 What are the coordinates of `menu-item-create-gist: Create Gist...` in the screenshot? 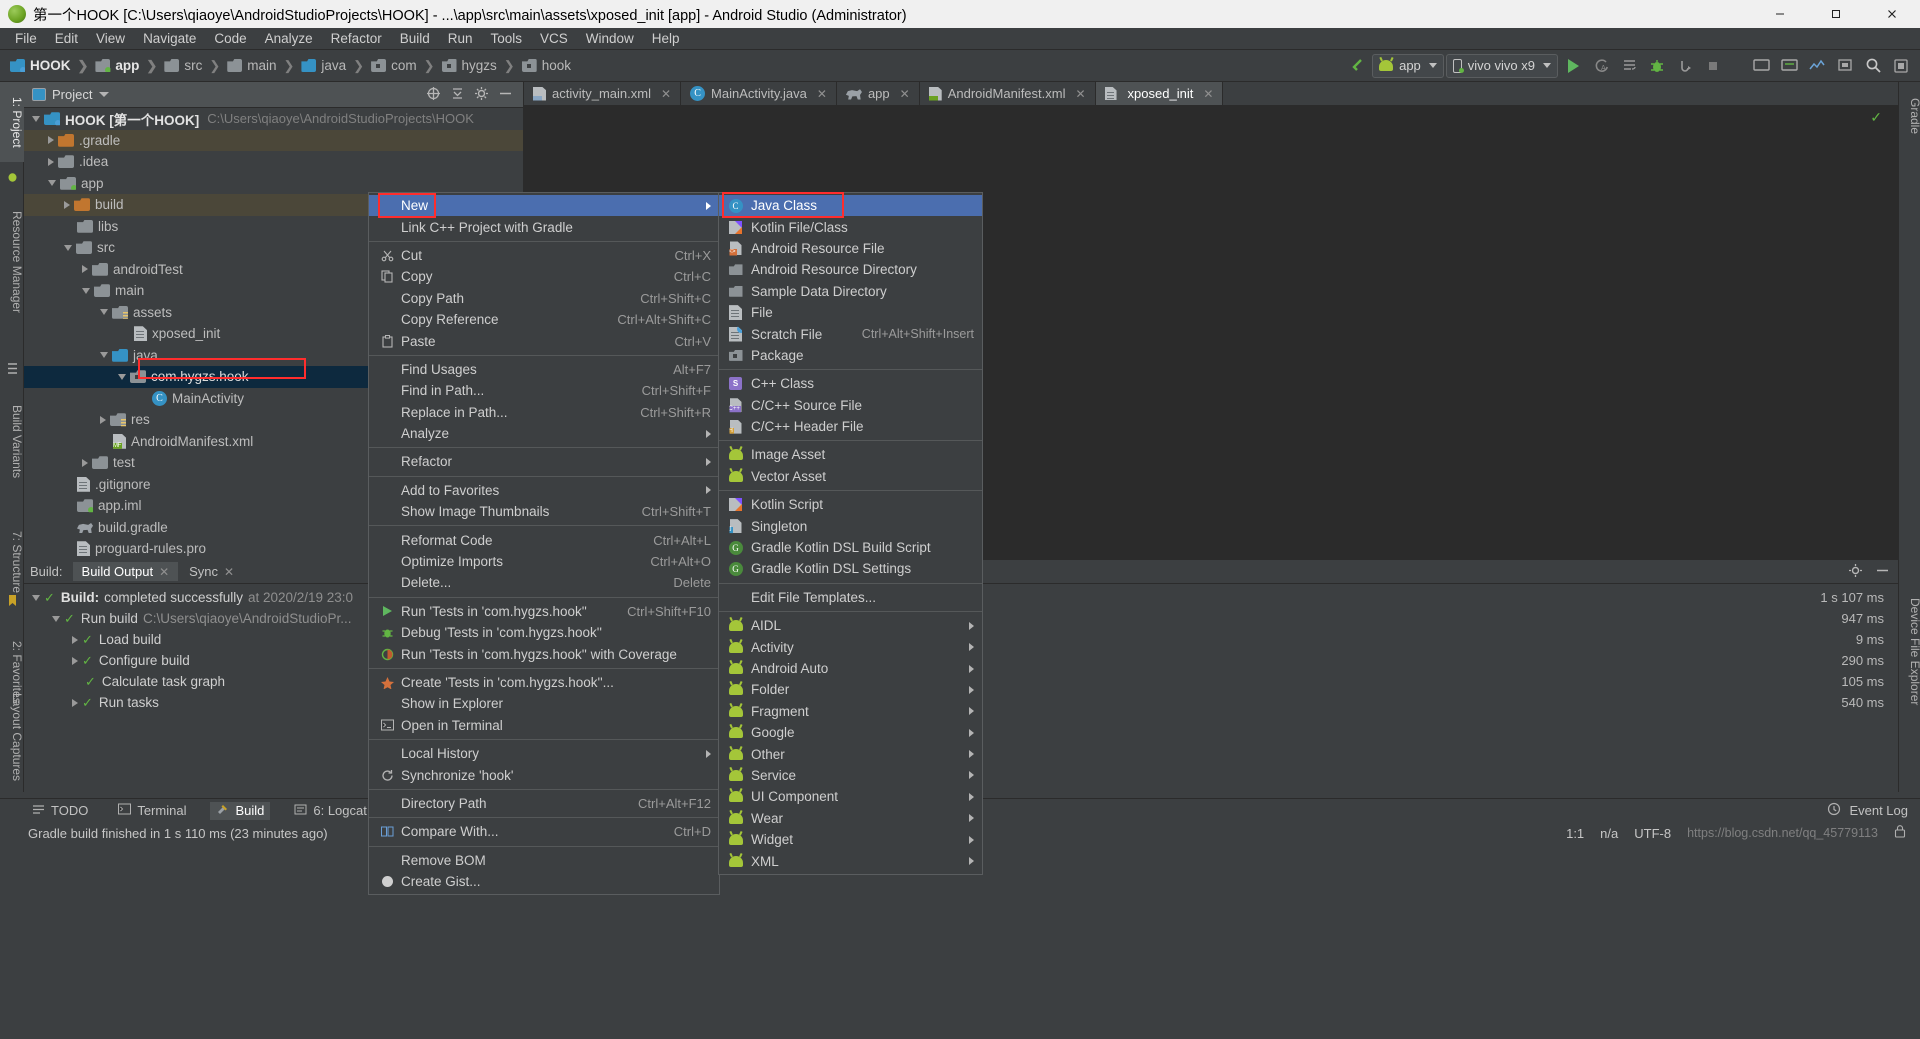 It's located at (544, 881).